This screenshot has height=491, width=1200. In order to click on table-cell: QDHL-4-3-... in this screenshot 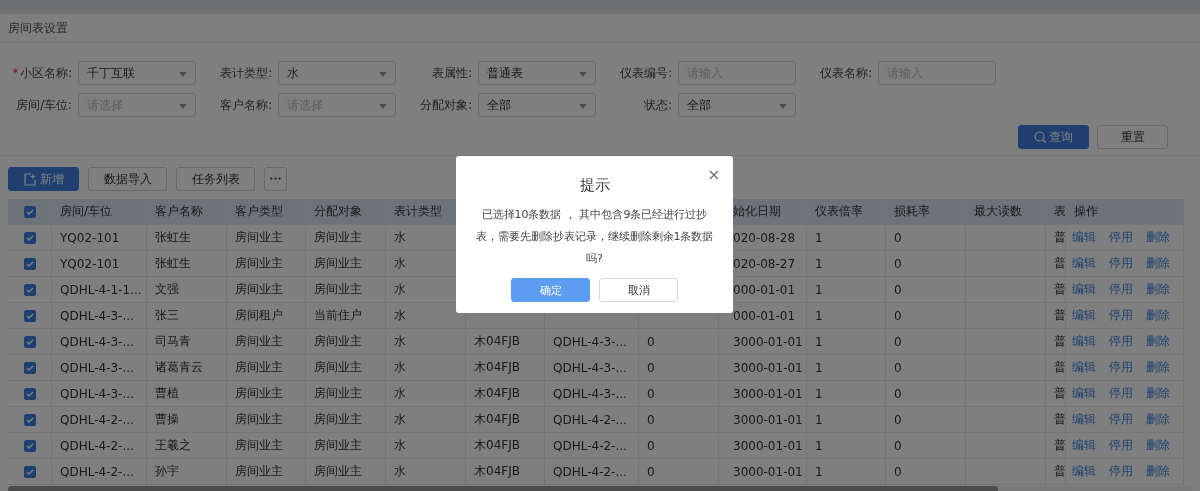, I will do `click(592, 342)`.